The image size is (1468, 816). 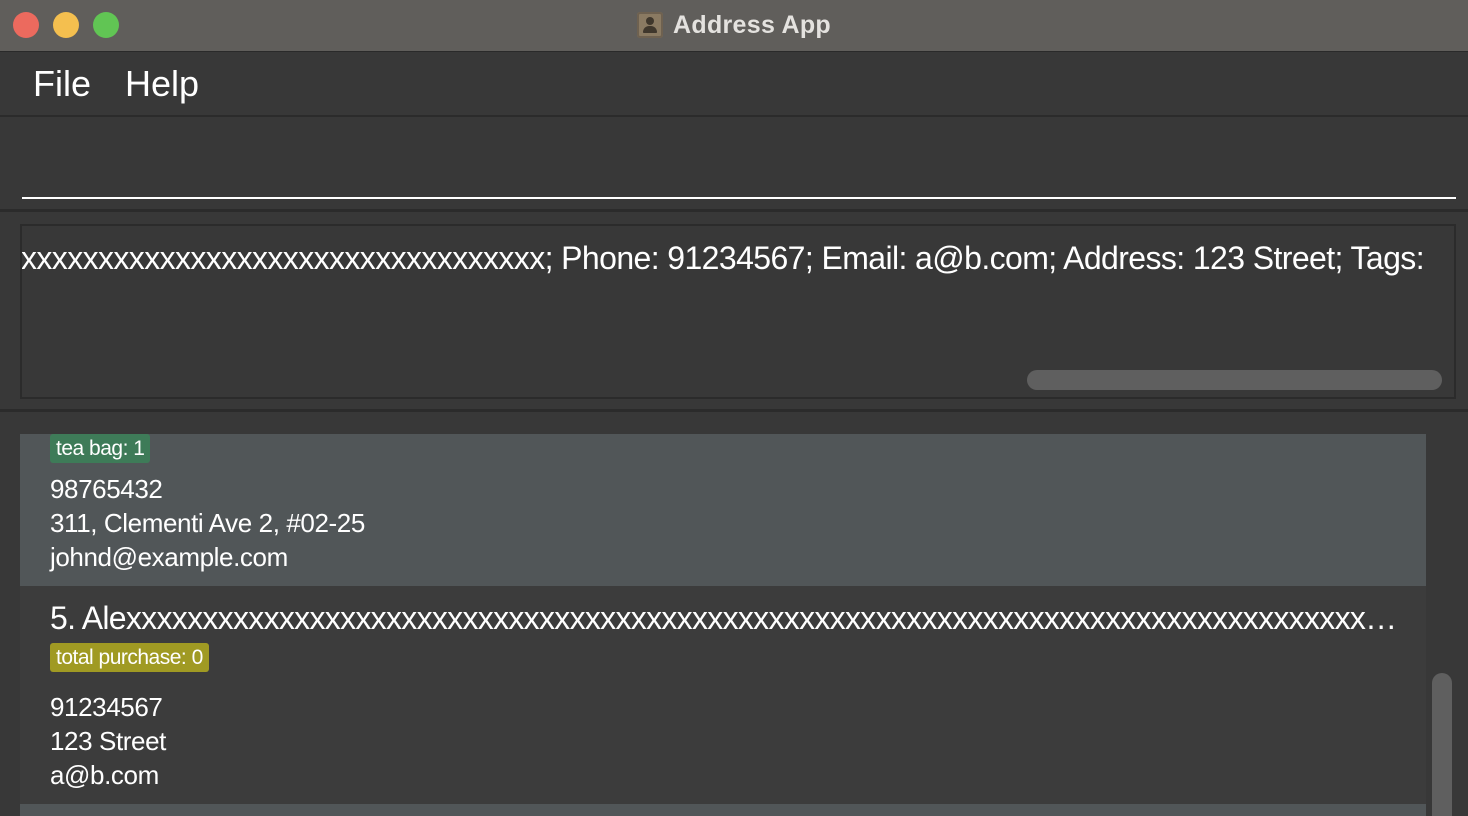 I want to click on tag-badge: total purchase: 0, so click(x=129, y=657).